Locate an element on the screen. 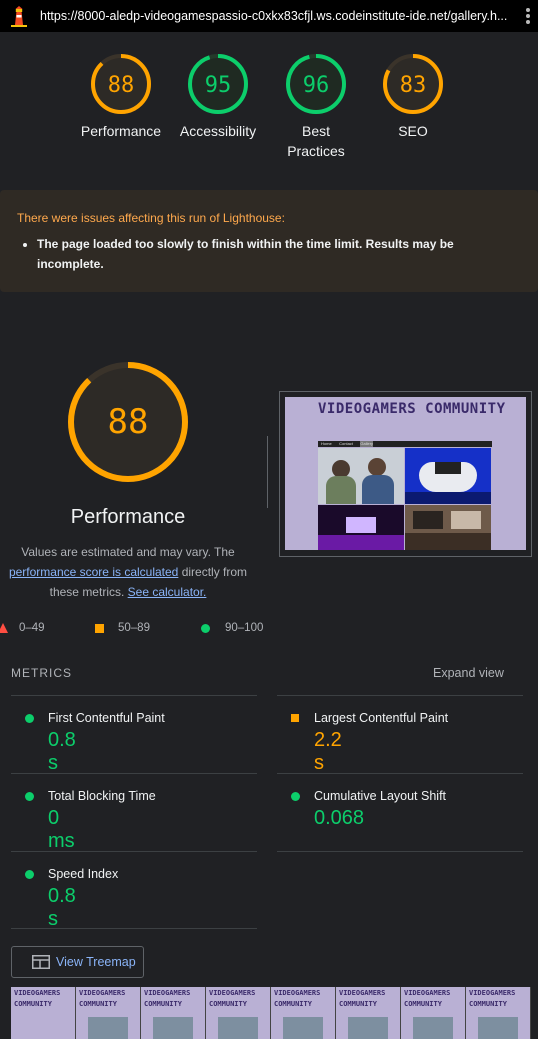 The image size is (538, 1039). gauge-label: Best Practices is located at coordinates (316, 141).